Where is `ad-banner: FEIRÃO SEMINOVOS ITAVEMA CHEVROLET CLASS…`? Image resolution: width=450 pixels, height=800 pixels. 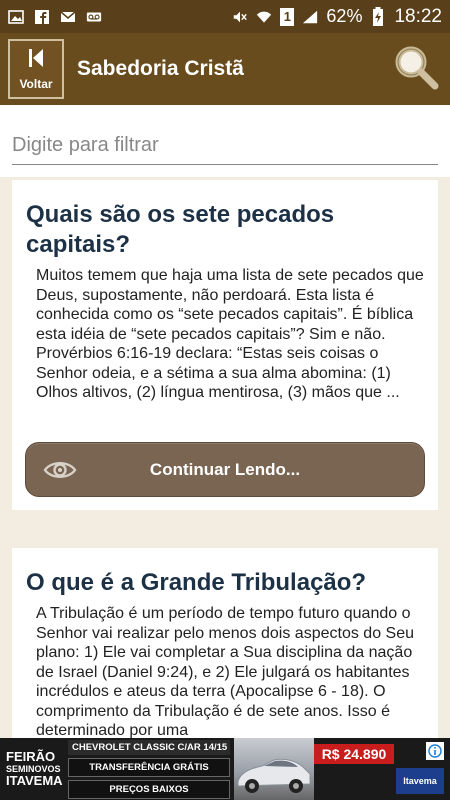
ad-banner: FEIRÃO SEMINOVOS ITAVEMA CHEVROLET CLASS… is located at coordinates (225, 769).